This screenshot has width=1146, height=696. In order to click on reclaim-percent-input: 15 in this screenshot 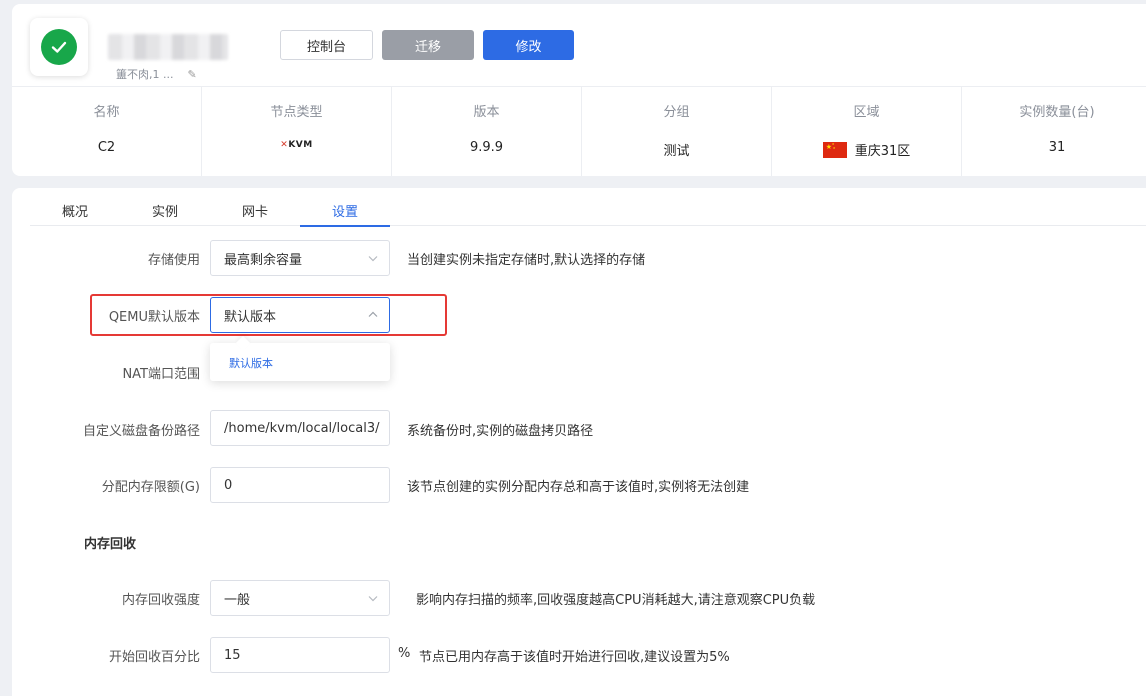, I will do `click(300, 655)`.